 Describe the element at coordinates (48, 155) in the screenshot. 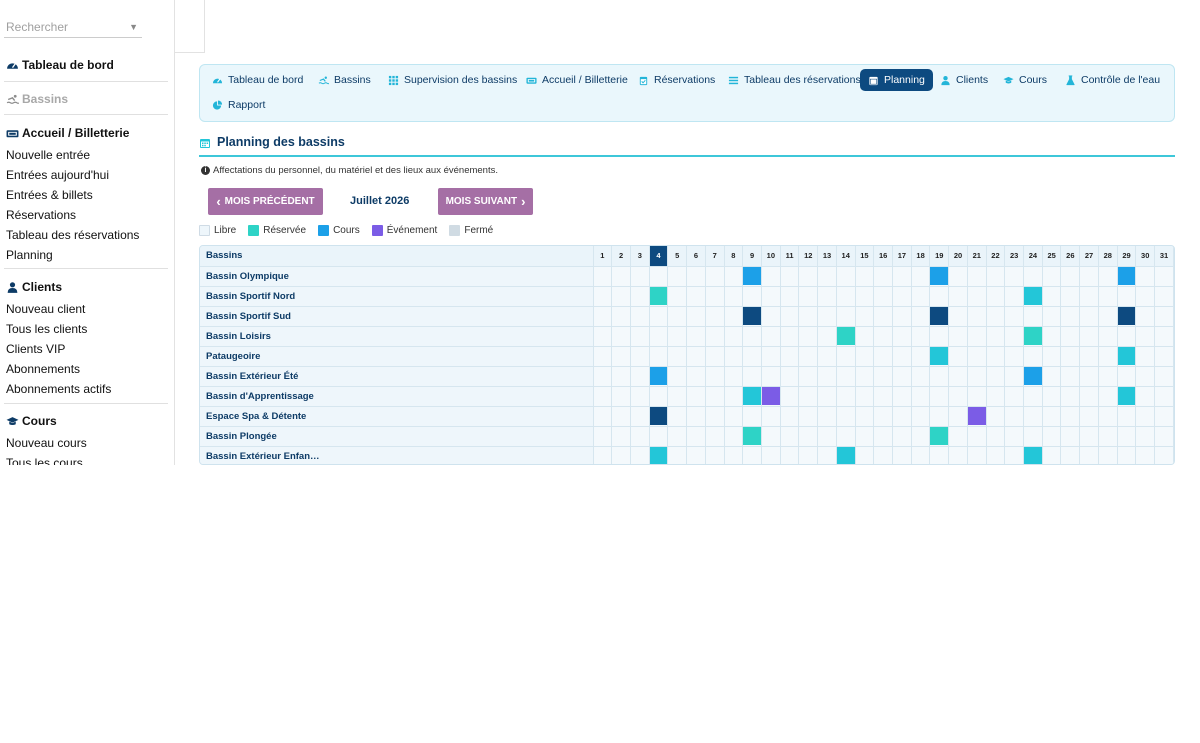

I see `sidebar-item: Nouvelle entrée` at that location.